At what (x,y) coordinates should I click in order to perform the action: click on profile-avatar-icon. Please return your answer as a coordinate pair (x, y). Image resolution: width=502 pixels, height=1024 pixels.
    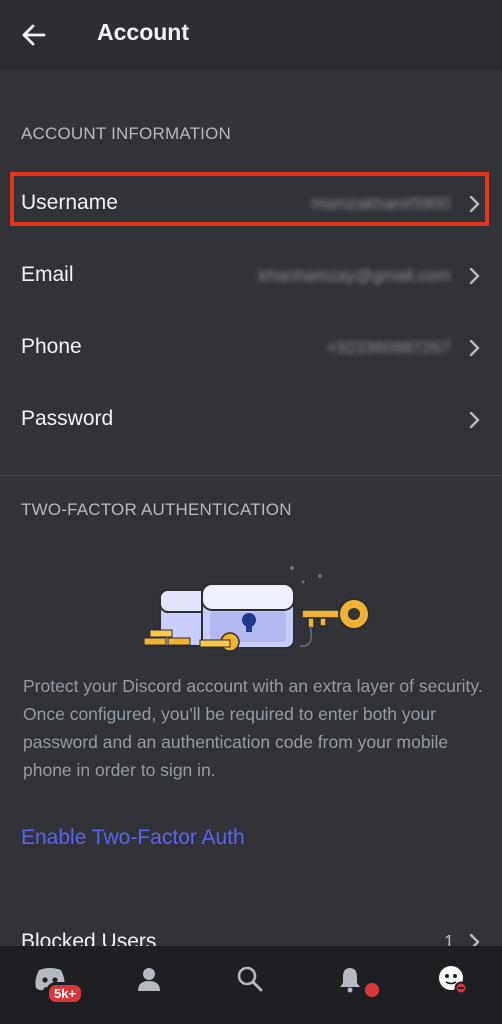
    Looking at the image, I should click on (453, 980).